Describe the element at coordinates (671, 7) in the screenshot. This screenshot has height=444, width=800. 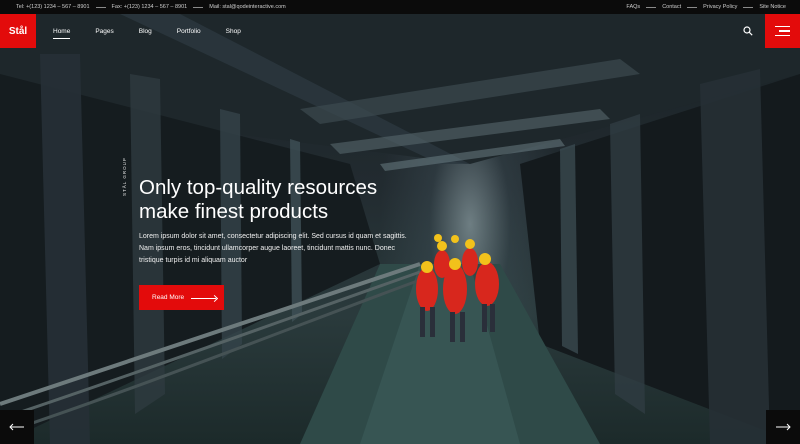
I see `link-contact: Contact` at that location.